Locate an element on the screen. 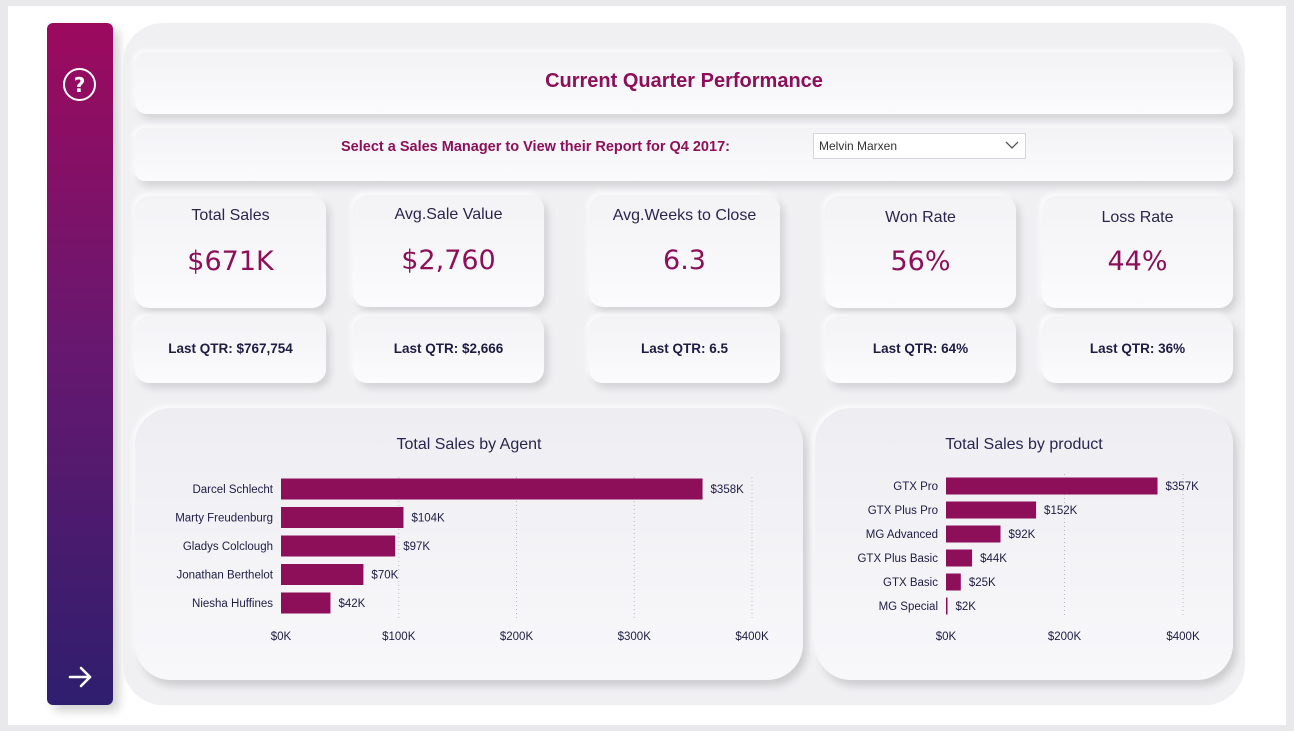 This screenshot has height=731, width=1294. category-label: GTX Basic is located at coordinates (910, 583).